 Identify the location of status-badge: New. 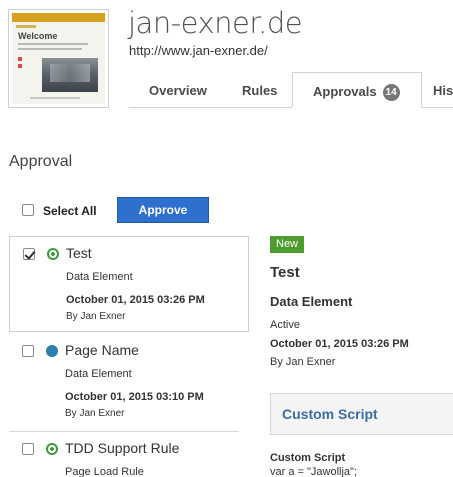
(287, 244).